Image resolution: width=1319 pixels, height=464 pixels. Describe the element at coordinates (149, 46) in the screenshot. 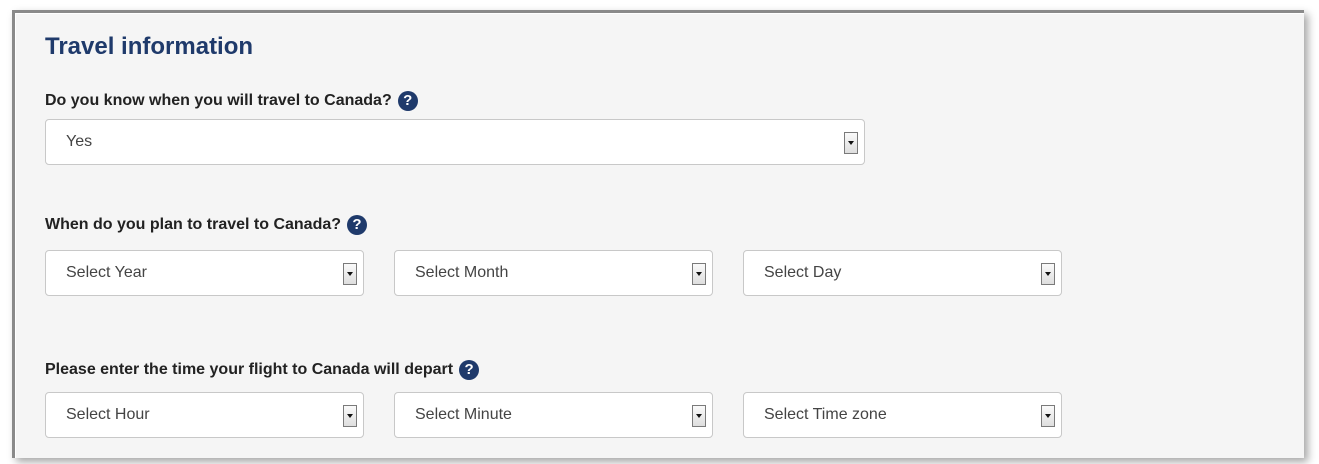

I see `section-title: Travel information` at that location.